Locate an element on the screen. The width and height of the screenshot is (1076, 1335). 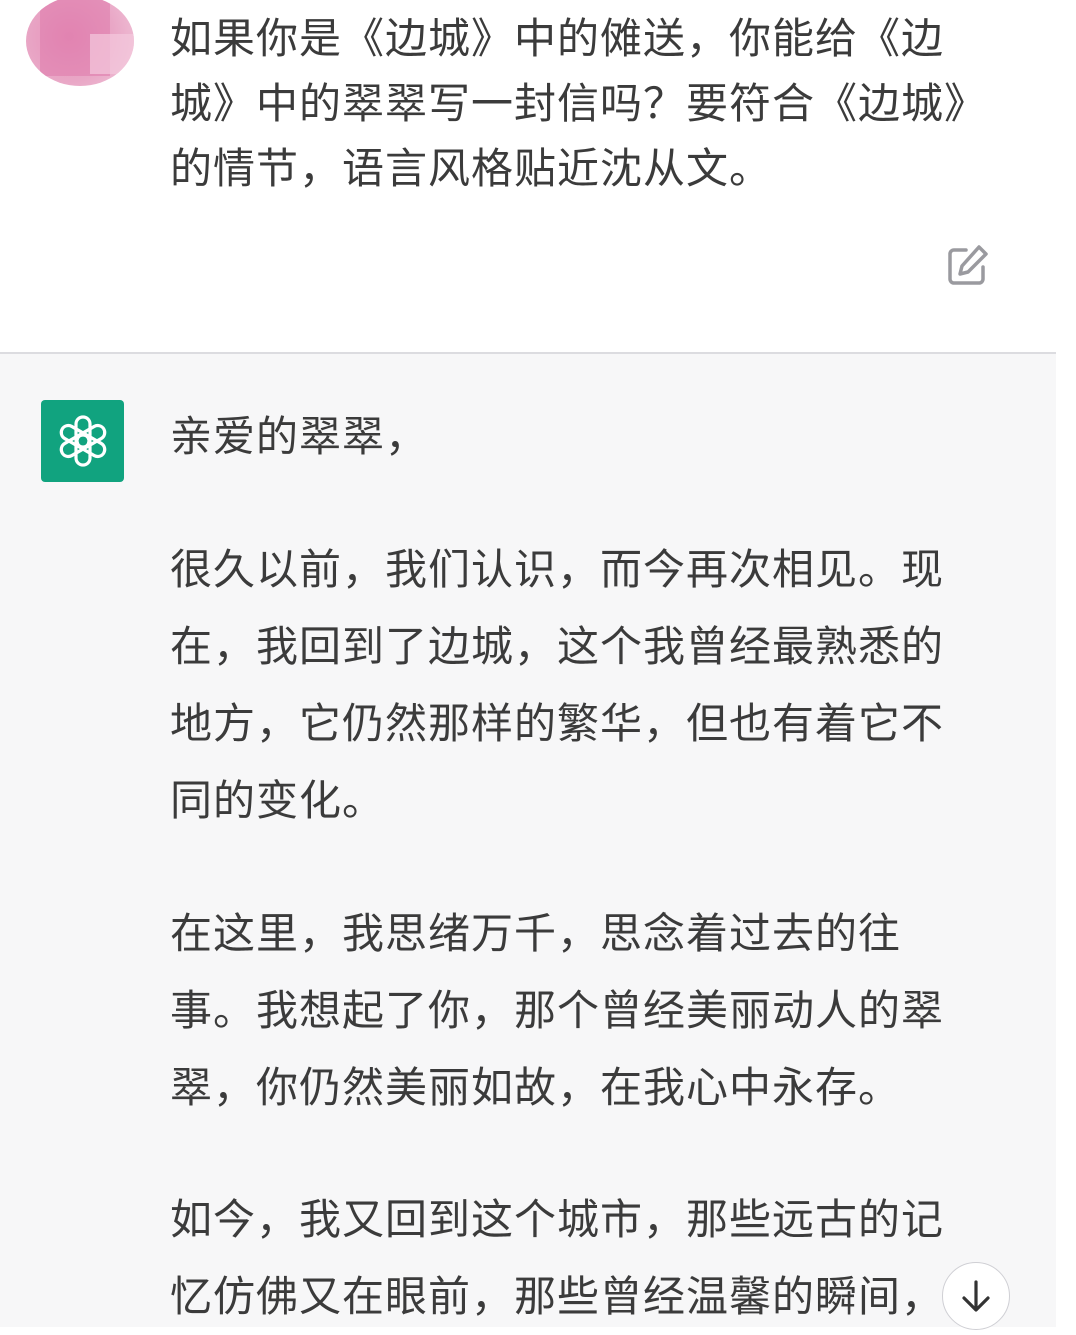
right-gutter is located at coordinates (1066, 663).